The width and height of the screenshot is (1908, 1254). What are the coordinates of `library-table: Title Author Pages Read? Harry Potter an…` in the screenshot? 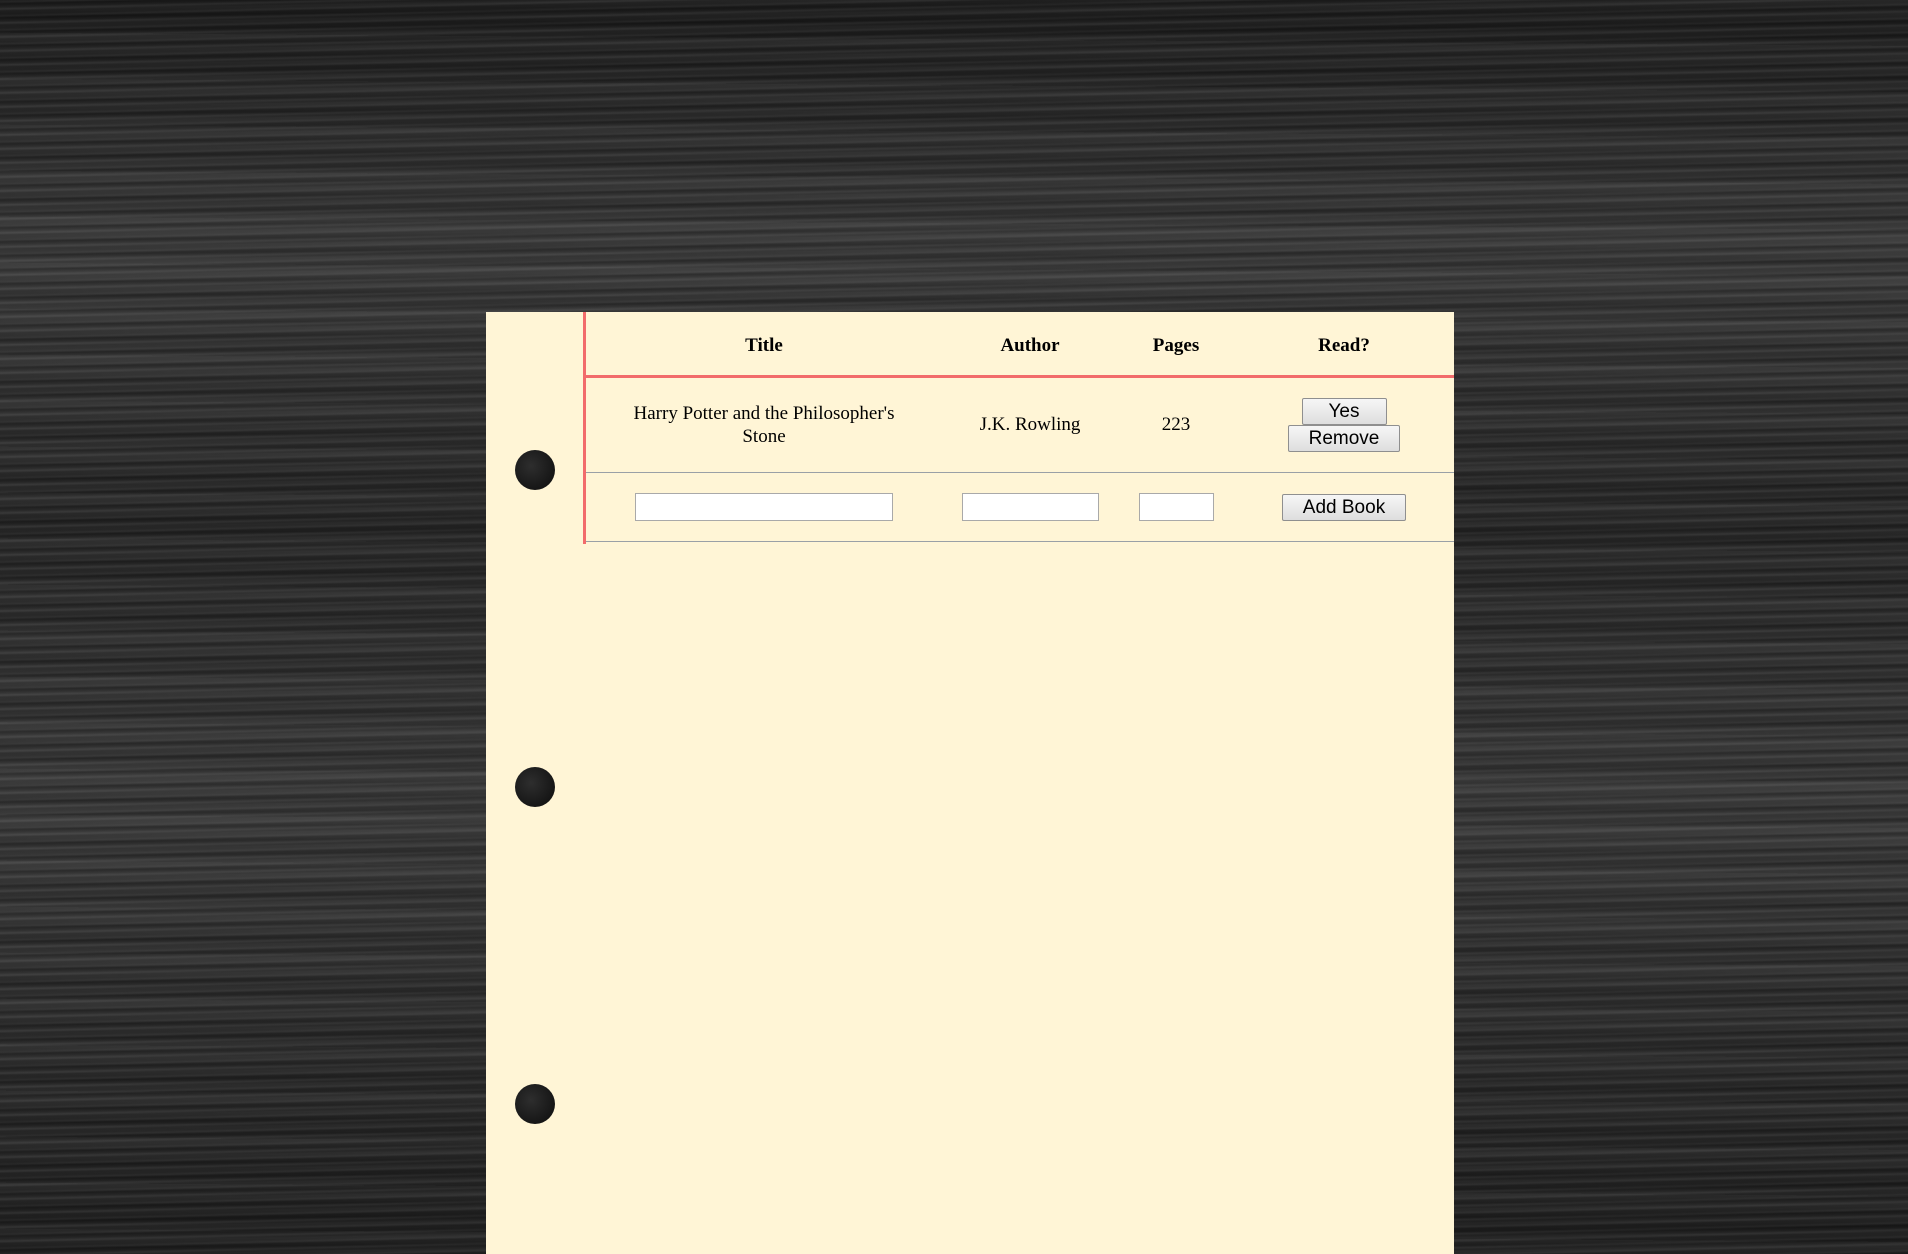 It's located at (1020, 427).